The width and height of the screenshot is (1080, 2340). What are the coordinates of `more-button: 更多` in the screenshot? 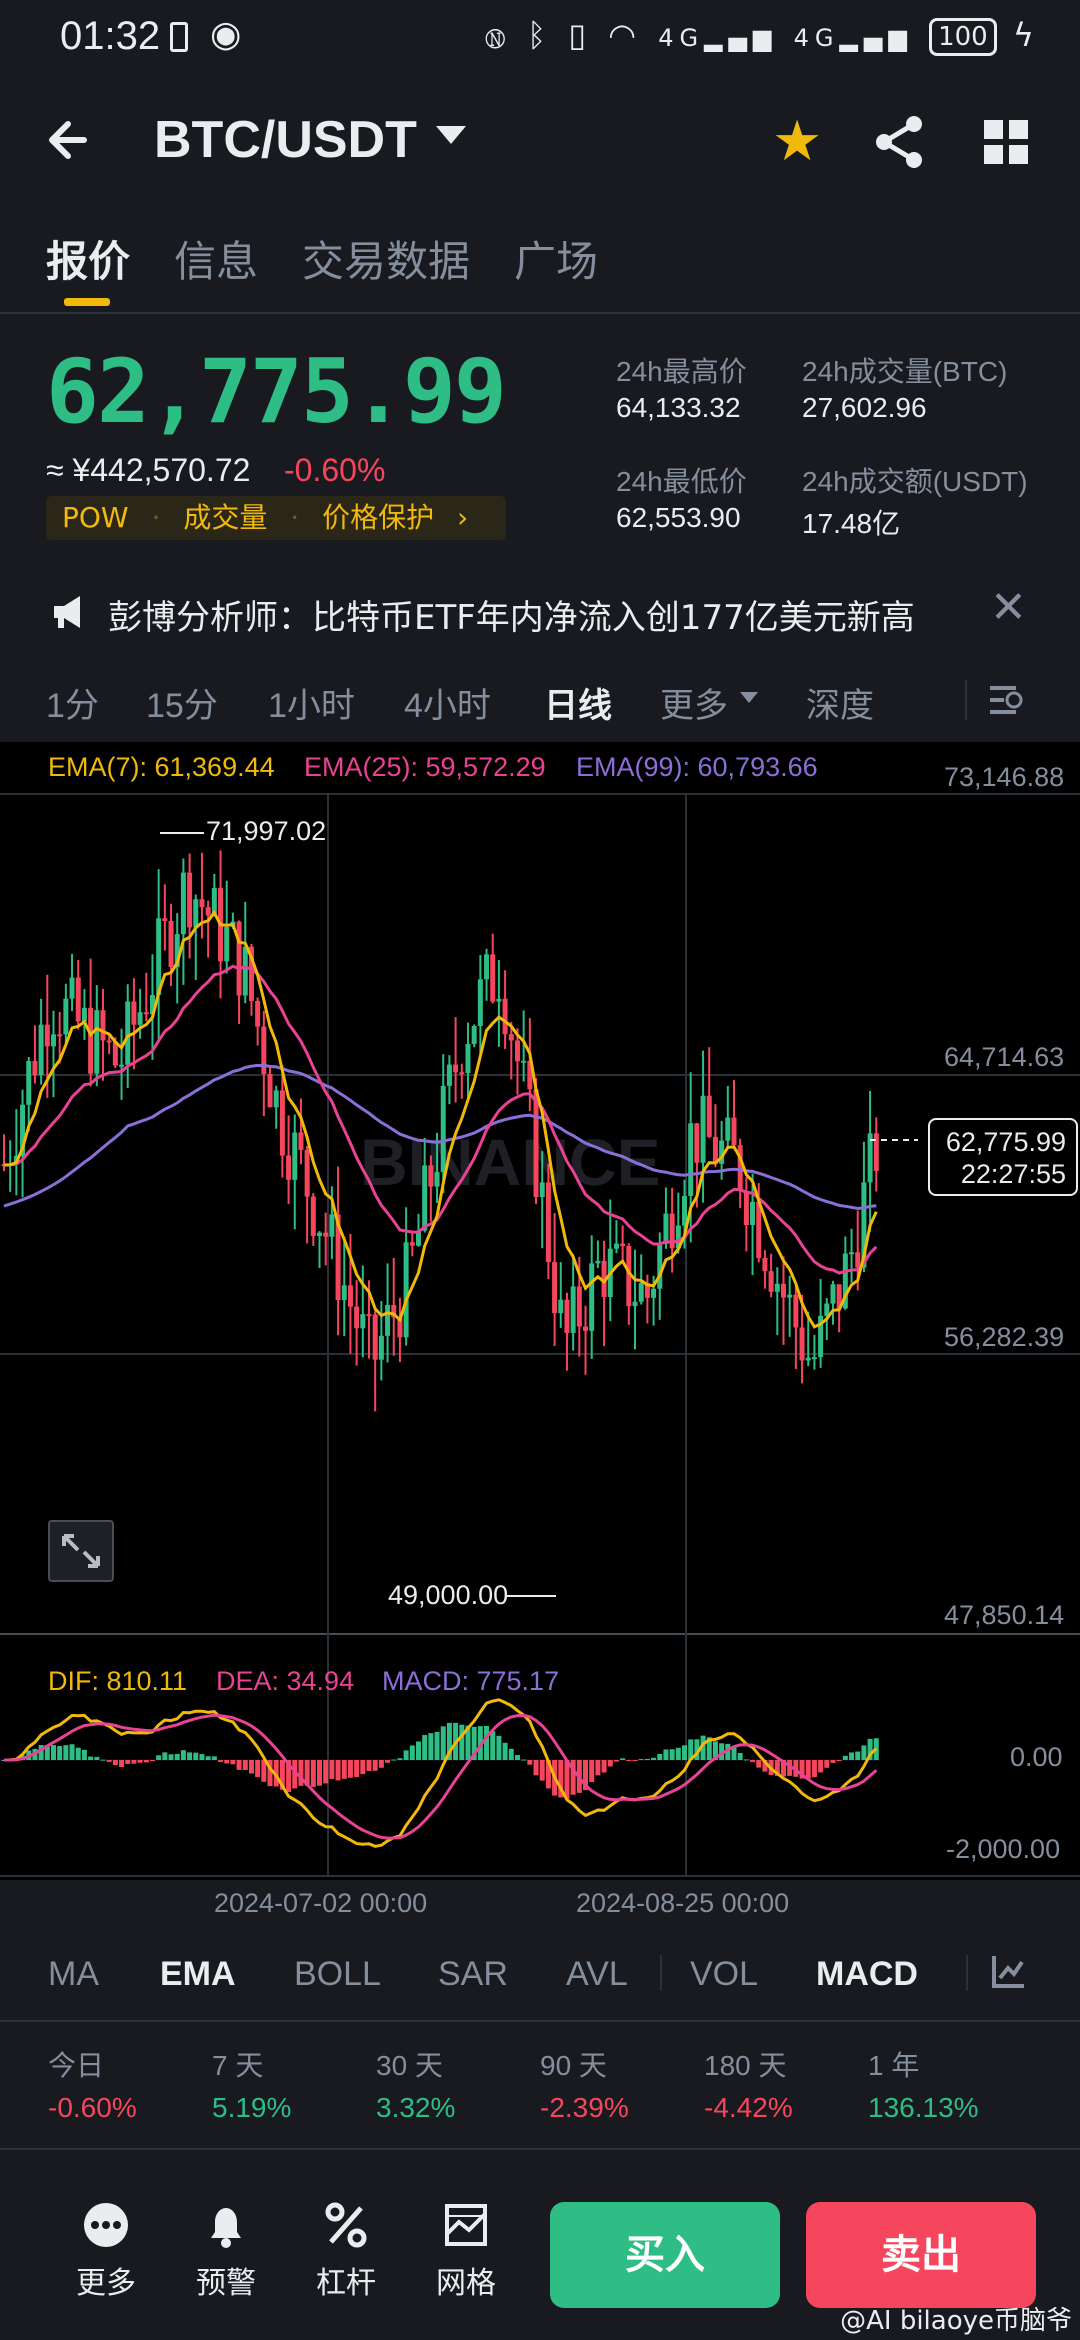 It's located at (106, 2251).